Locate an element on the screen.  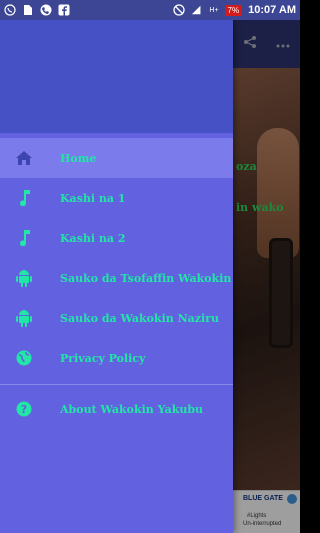
sim-card-icon is located at coordinates (28, 10).